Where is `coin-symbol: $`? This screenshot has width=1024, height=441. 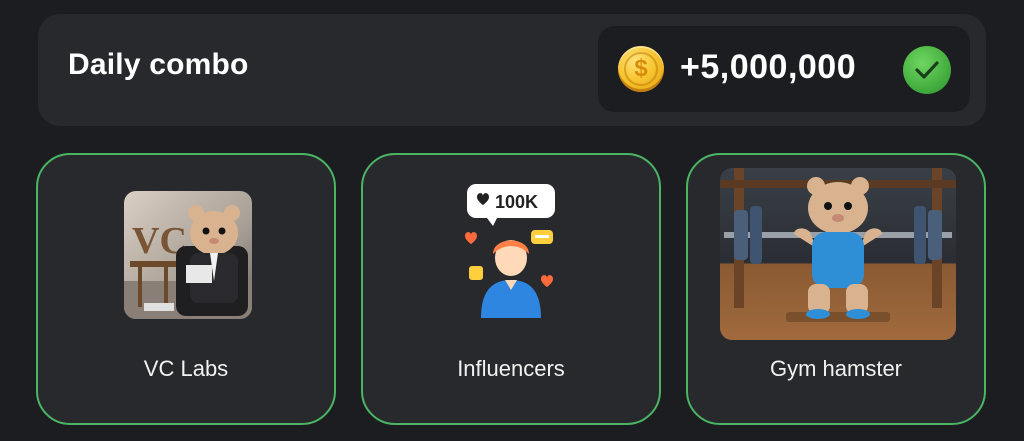
coin-symbol: $ is located at coordinates (641, 69).